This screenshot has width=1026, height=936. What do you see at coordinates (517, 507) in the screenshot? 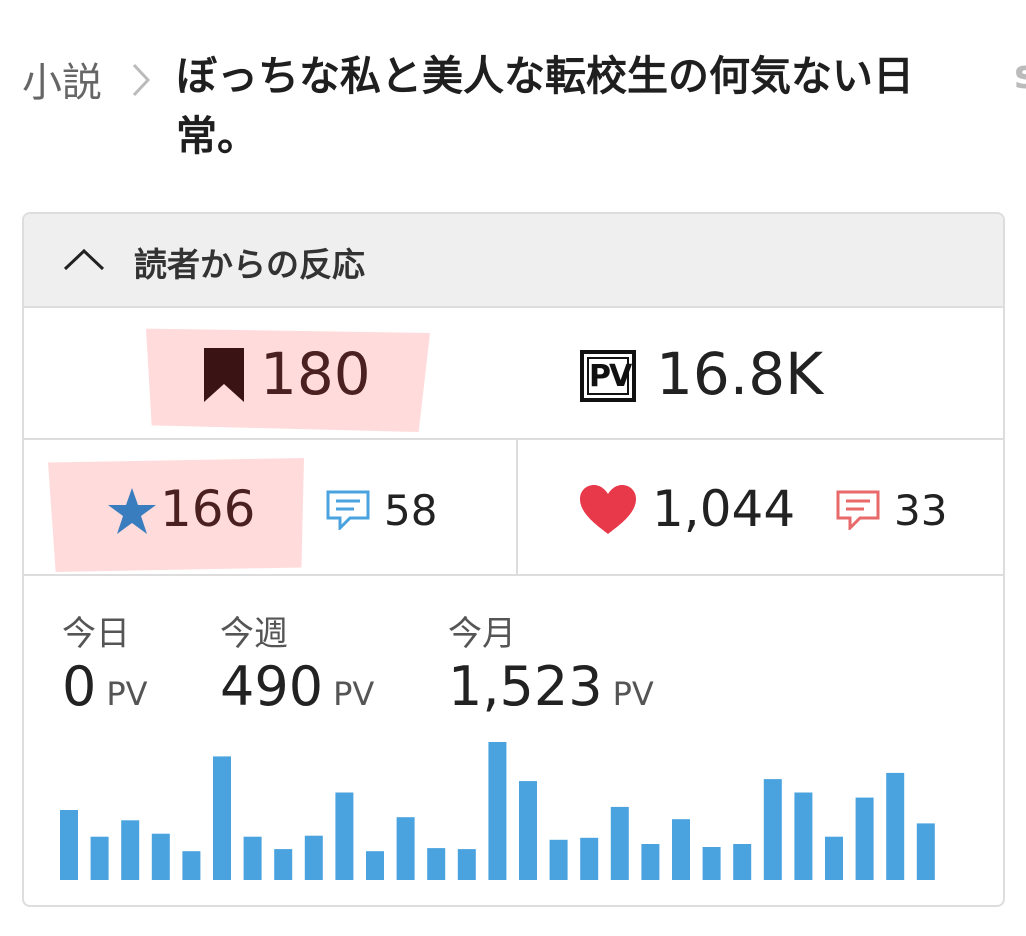
I see `divider` at bounding box center [517, 507].